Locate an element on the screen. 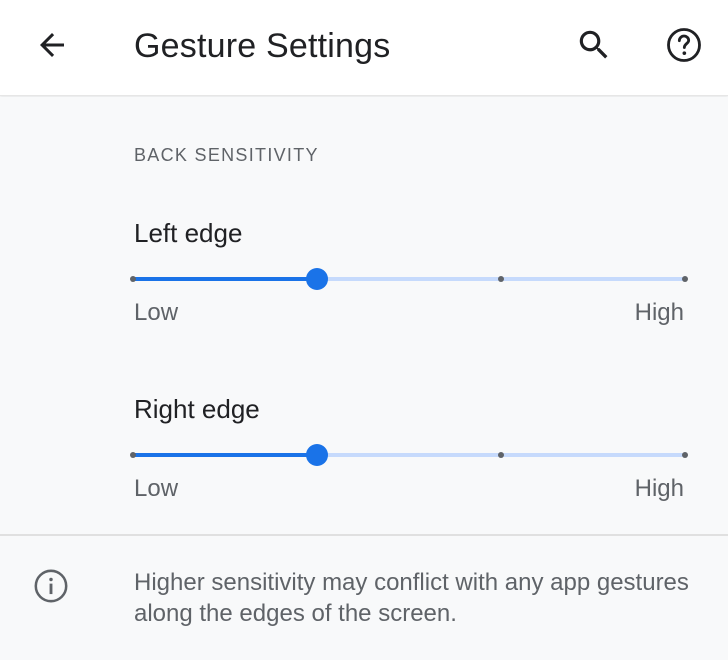 This screenshot has width=728, height=660. app-bar: Gesture Settings is located at coordinates (364, 48).